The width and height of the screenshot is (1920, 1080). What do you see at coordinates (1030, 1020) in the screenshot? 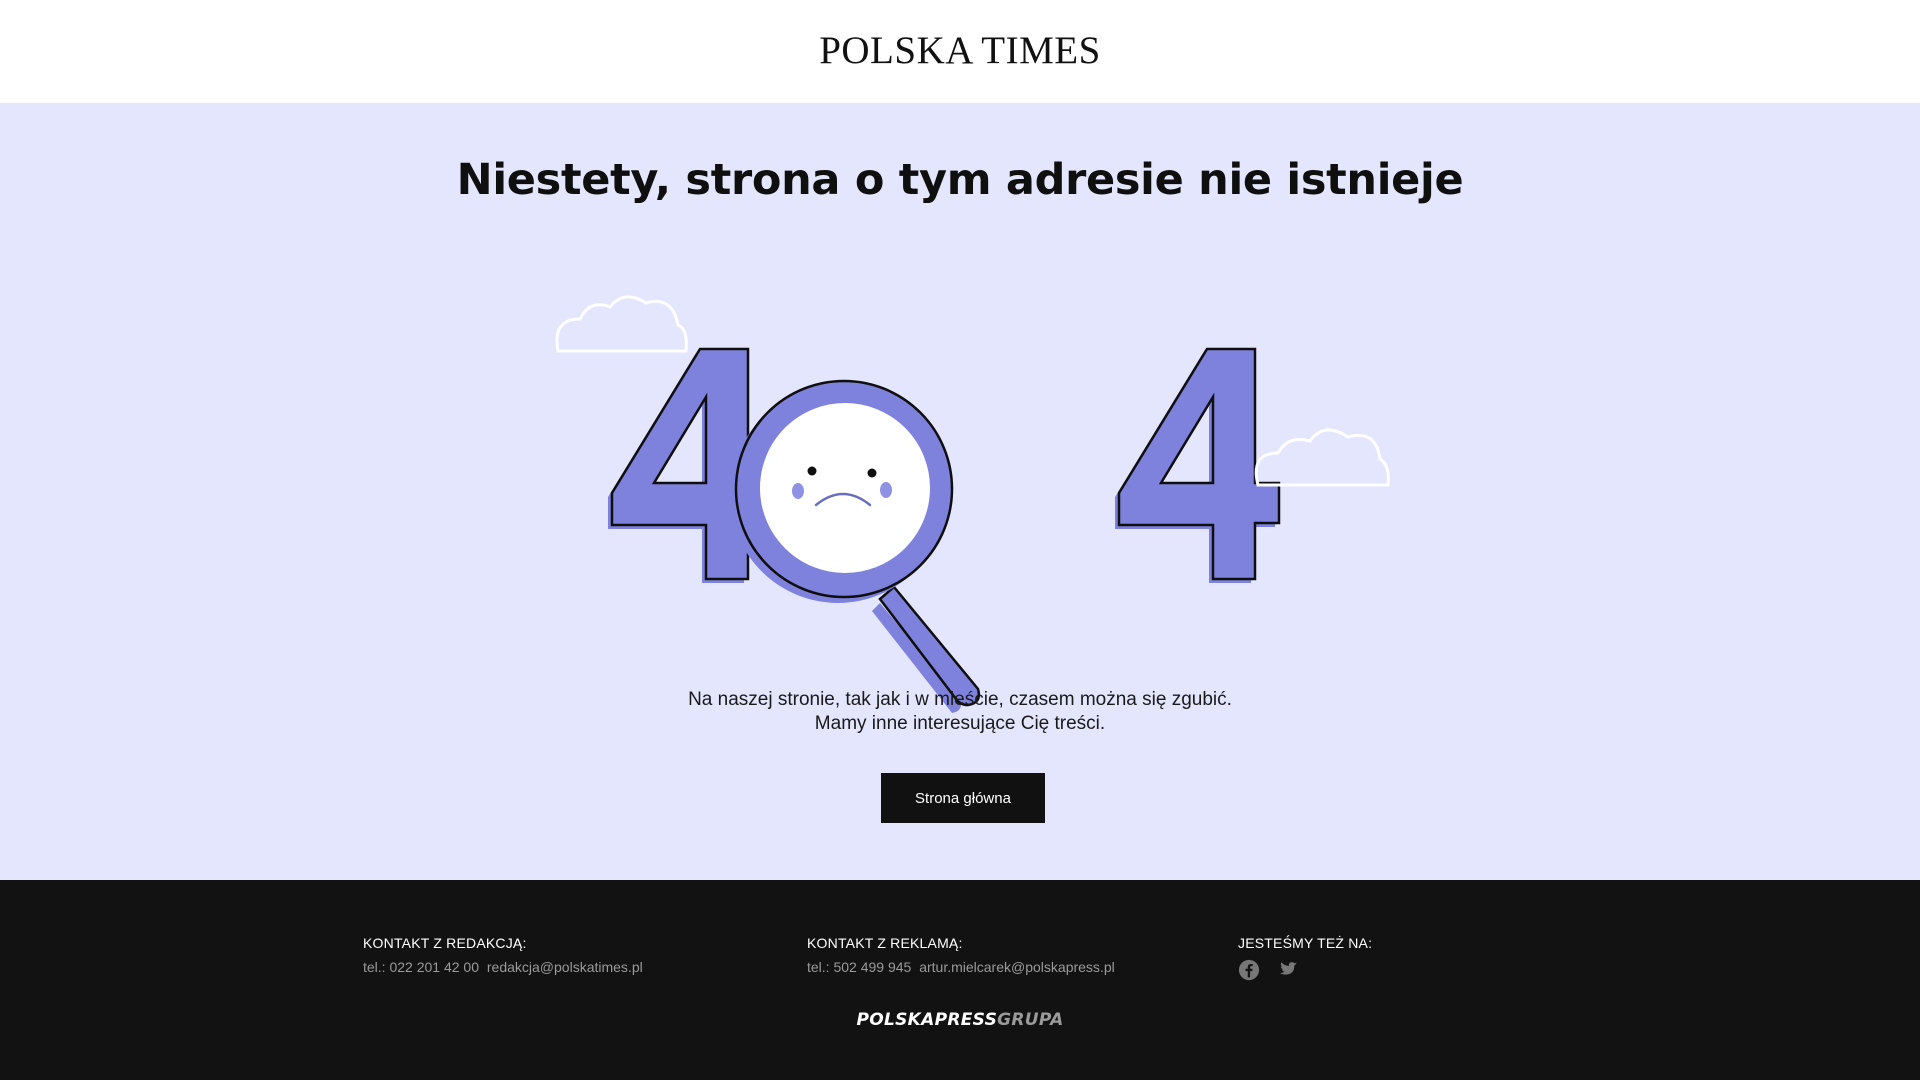
I see `publisher-logo-part2: GRUPA` at bounding box center [1030, 1020].